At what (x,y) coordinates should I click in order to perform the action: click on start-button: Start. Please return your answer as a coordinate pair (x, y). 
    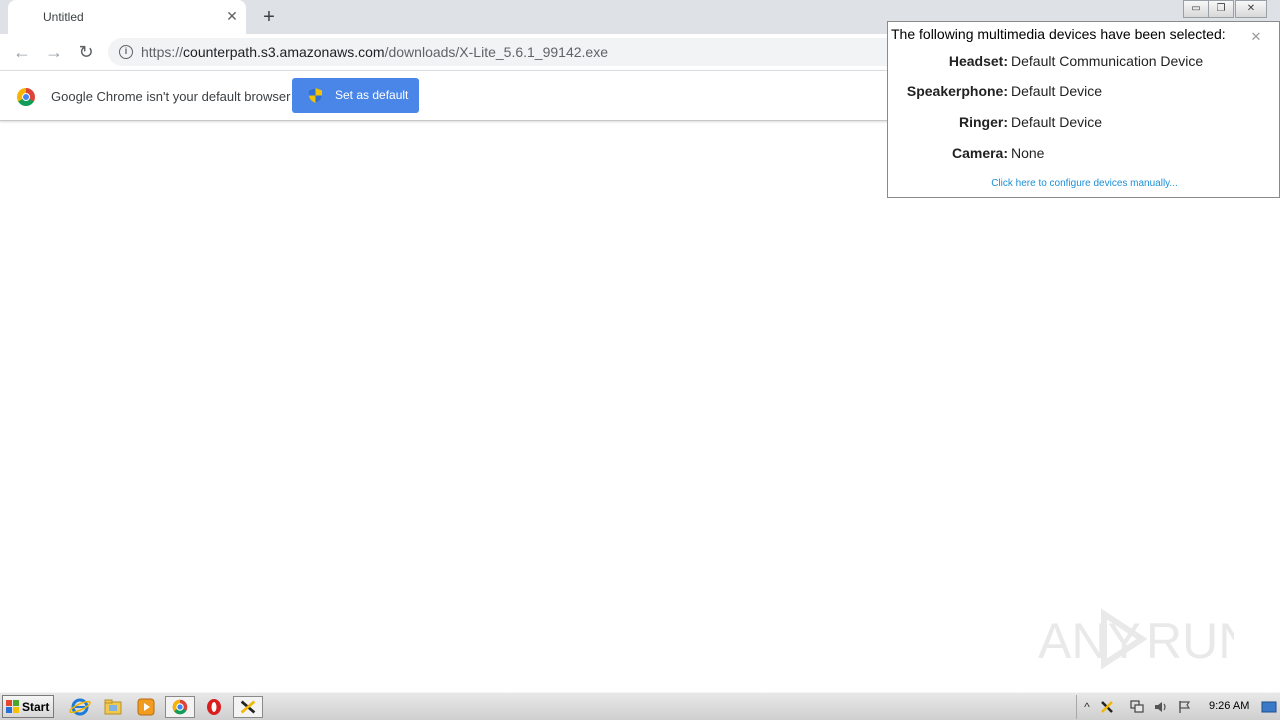
    Looking at the image, I should click on (28, 706).